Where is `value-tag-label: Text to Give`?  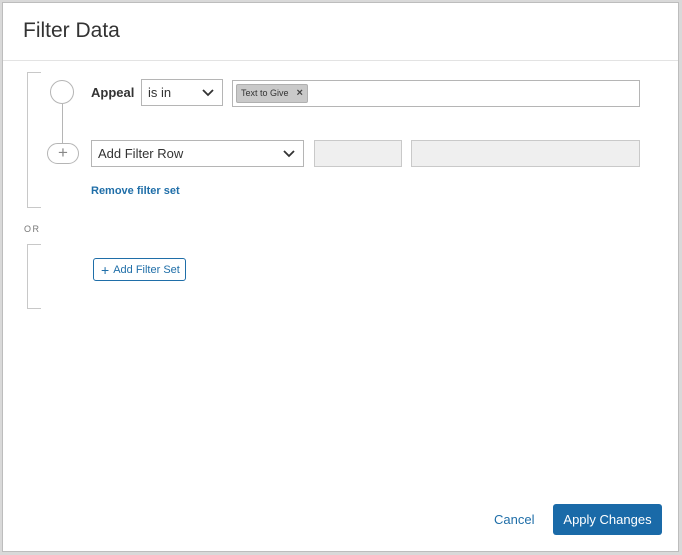 value-tag-label: Text to Give is located at coordinates (265, 93).